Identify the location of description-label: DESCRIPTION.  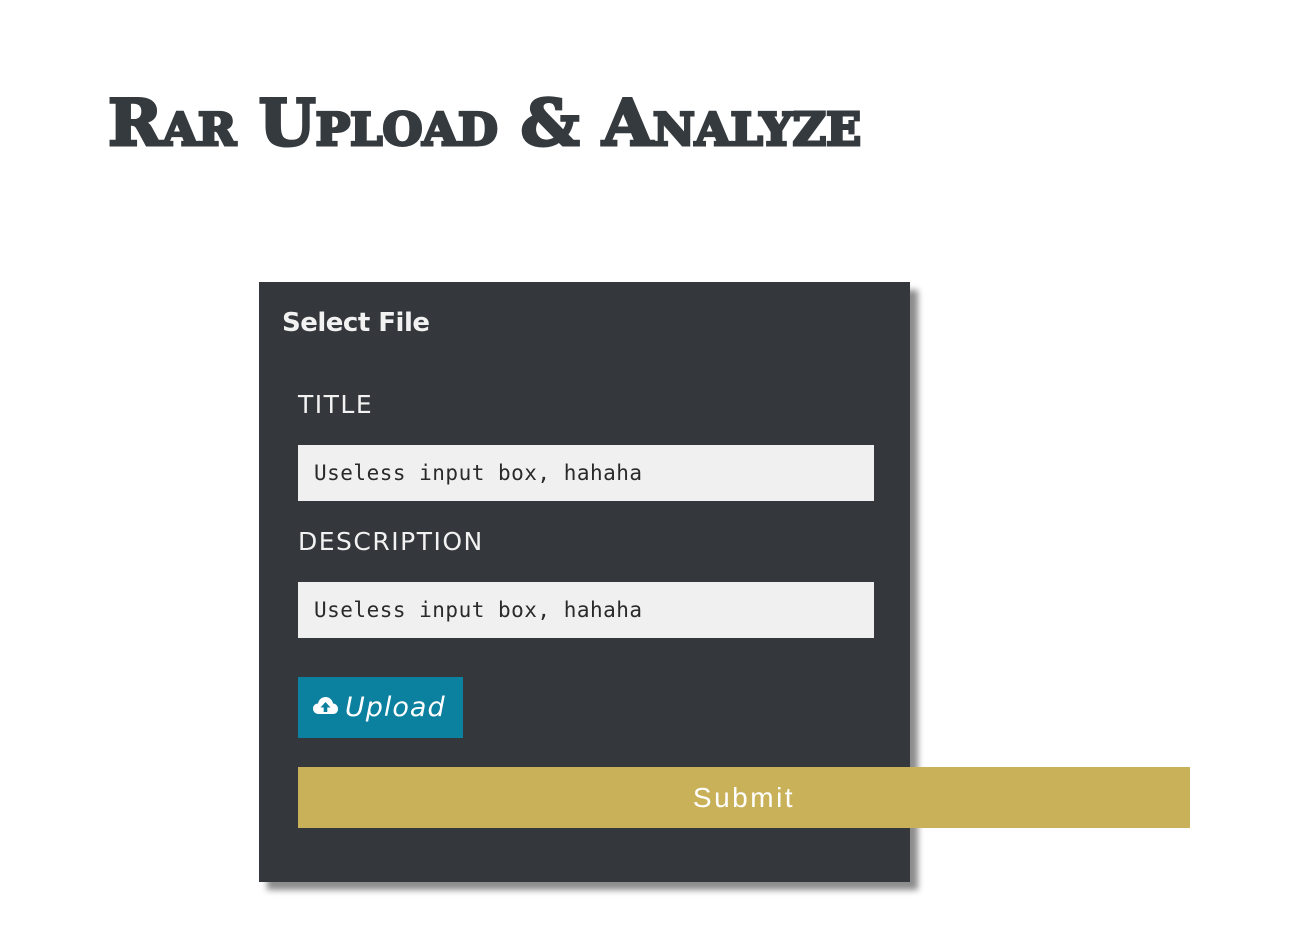
(391, 541).